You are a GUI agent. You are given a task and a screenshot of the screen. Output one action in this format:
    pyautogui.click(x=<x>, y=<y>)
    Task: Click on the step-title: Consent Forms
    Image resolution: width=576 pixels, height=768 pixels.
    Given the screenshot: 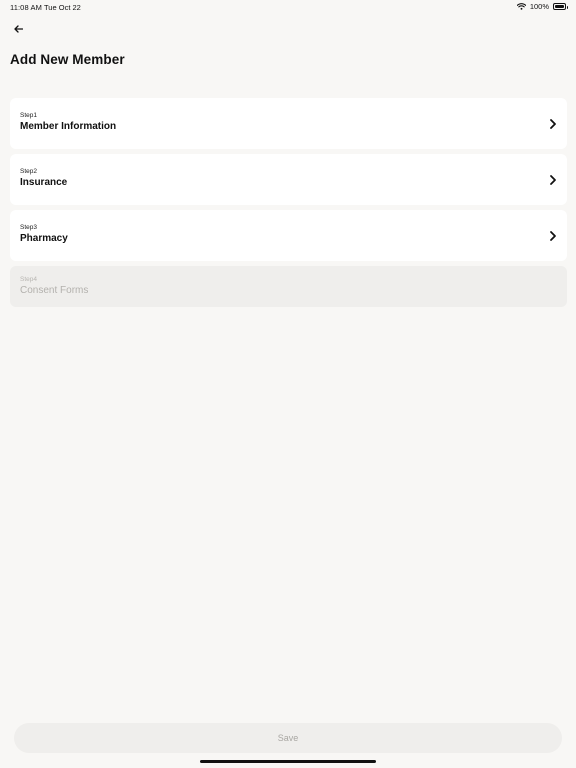 What is the action you would take?
    pyautogui.click(x=54, y=290)
    